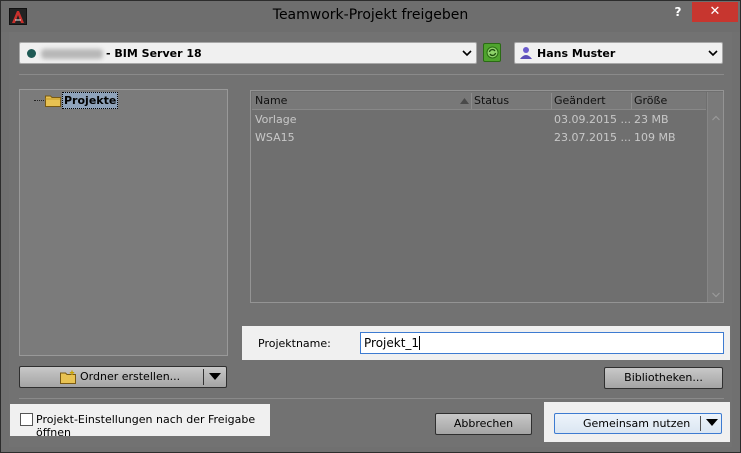 This screenshot has width=741, height=453. I want to click on column-size: Größe, so click(650, 100).